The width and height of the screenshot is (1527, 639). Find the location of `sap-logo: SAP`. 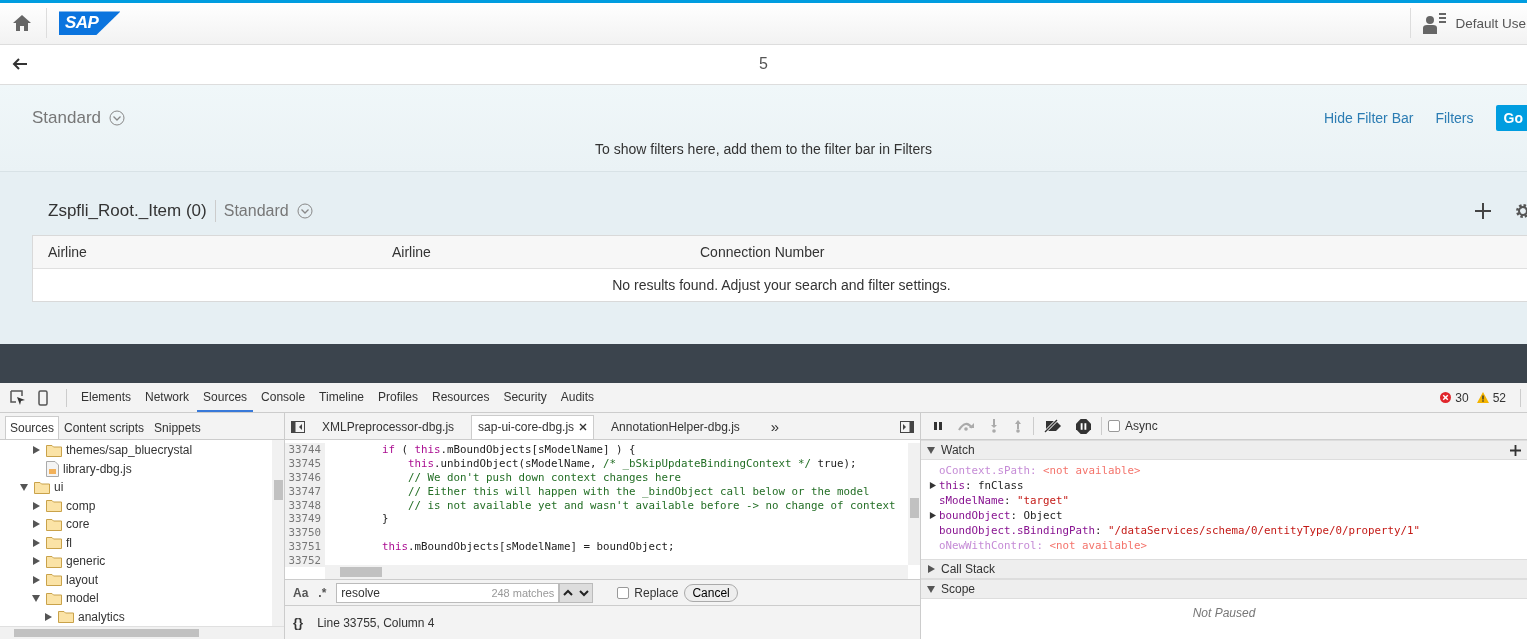

sap-logo: SAP is located at coordinates (90, 23).